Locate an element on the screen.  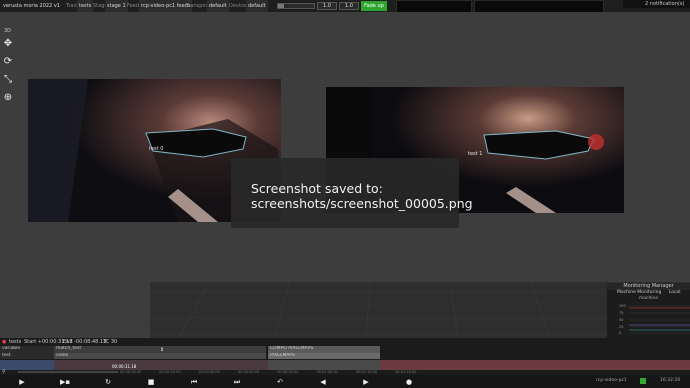
timeline-playhead-icon: ⇕ is located at coordinates (162, 350).